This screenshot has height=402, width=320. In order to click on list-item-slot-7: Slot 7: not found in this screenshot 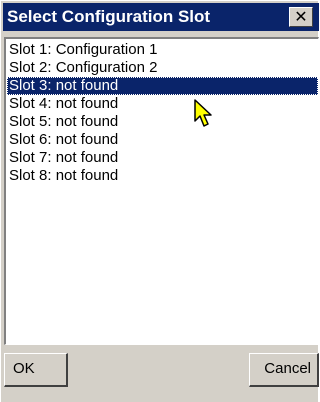, I will do `click(162, 158)`.